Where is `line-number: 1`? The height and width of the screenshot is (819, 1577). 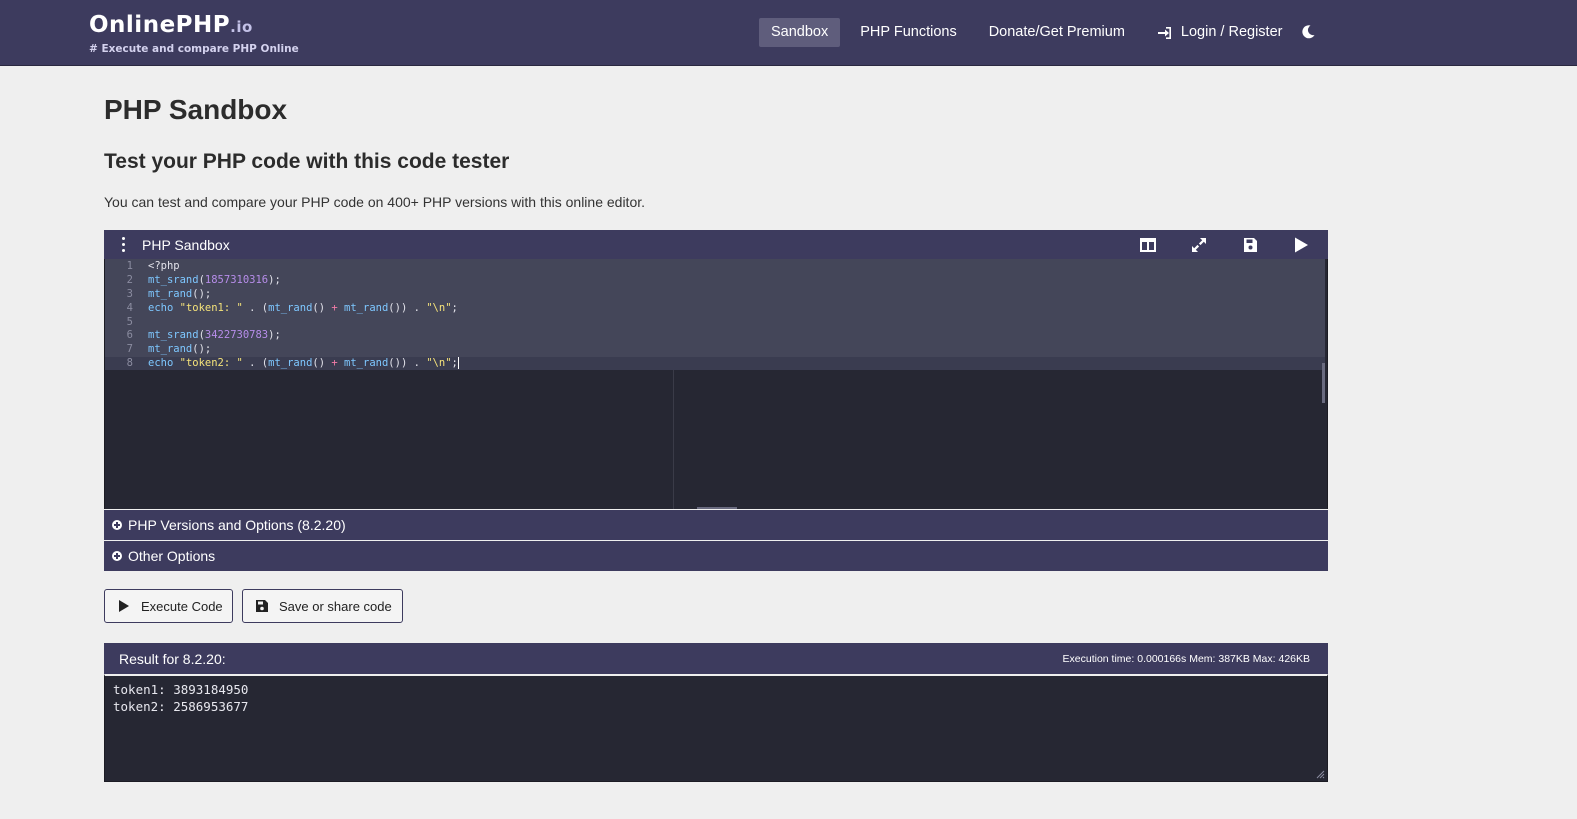 line-number: 1 is located at coordinates (129, 266).